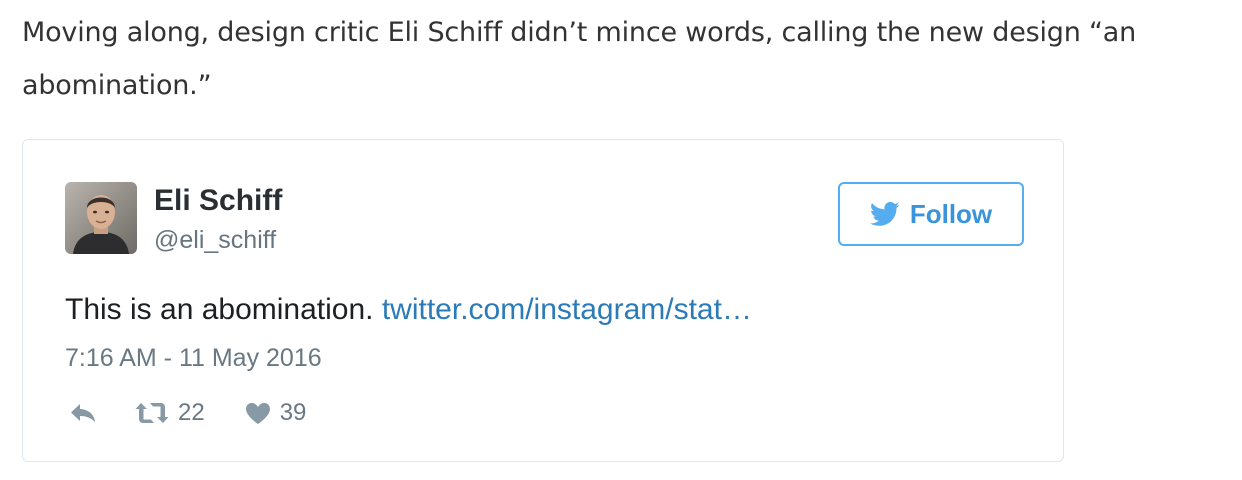 The height and width of the screenshot is (480, 1242). What do you see at coordinates (276, 413) in the screenshot?
I see `like-button: 39` at bounding box center [276, 413].